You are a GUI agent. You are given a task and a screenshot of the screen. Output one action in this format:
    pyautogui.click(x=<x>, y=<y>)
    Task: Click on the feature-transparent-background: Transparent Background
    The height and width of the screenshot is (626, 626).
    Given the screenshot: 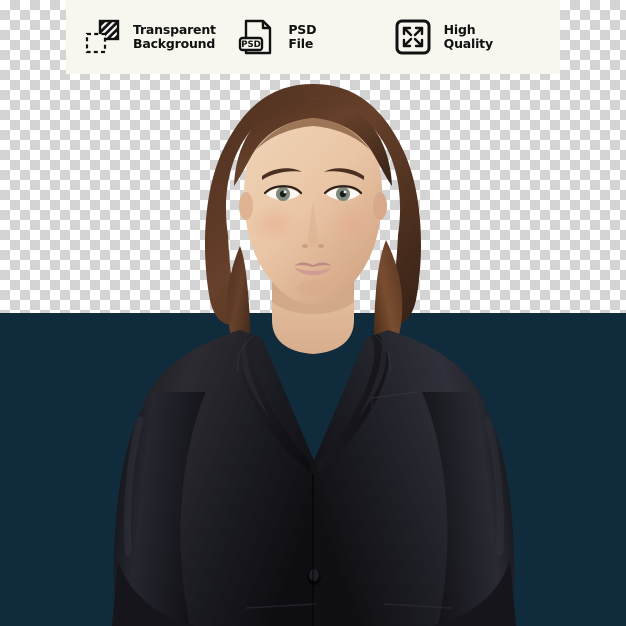 What is the action you would take?
    pyautogui.click(x=157, y=37)
    